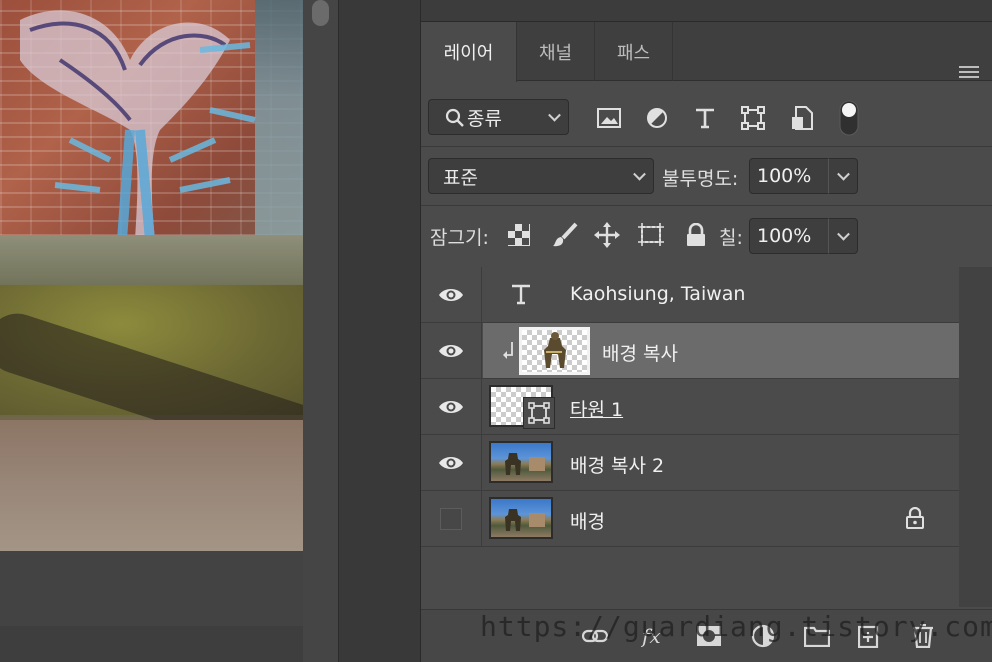 This screenshot has width=992, height=662. Describe the element at coordinates (609, 118) in the screenshot. I see `image-filter-icon` at that location.